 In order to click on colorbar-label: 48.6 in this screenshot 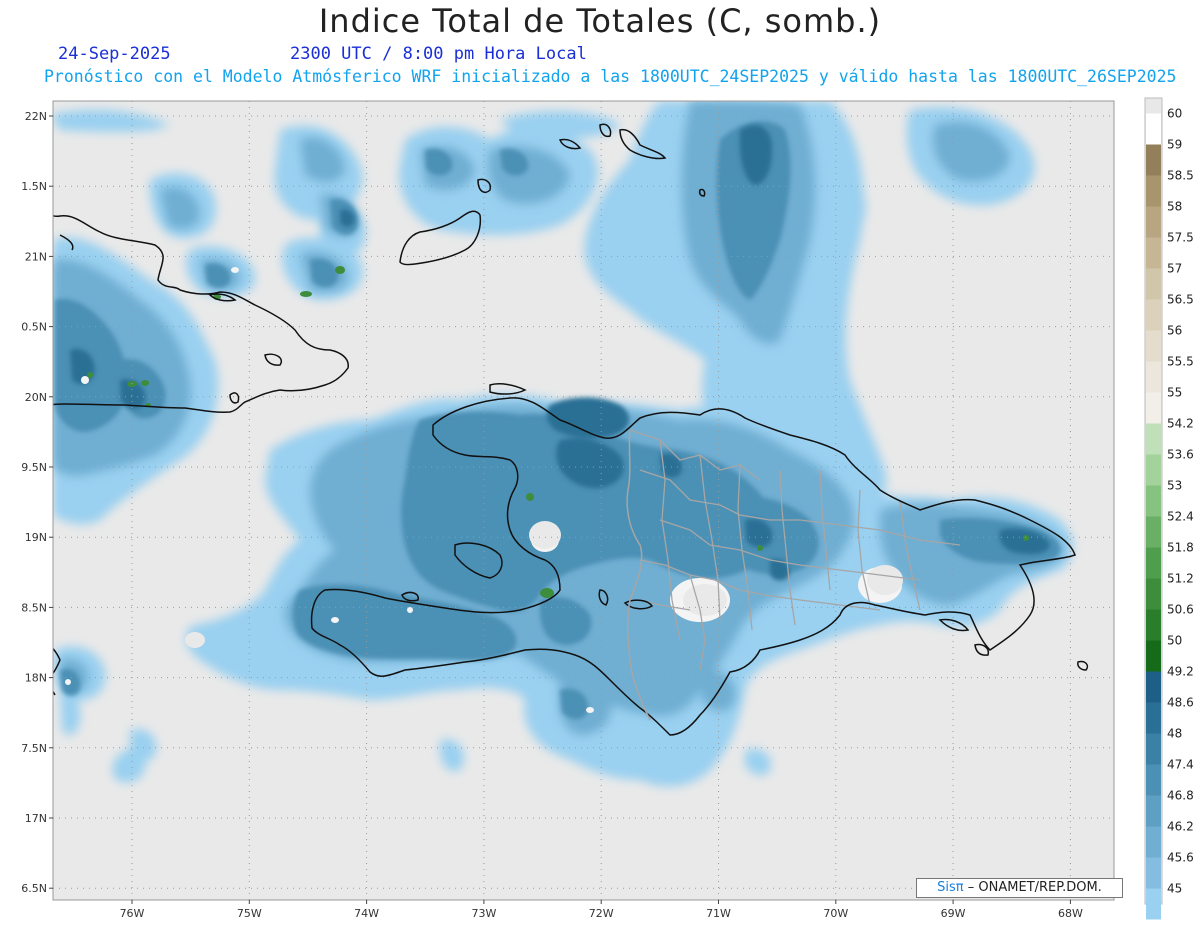, I will do `click(1180, 703)`.